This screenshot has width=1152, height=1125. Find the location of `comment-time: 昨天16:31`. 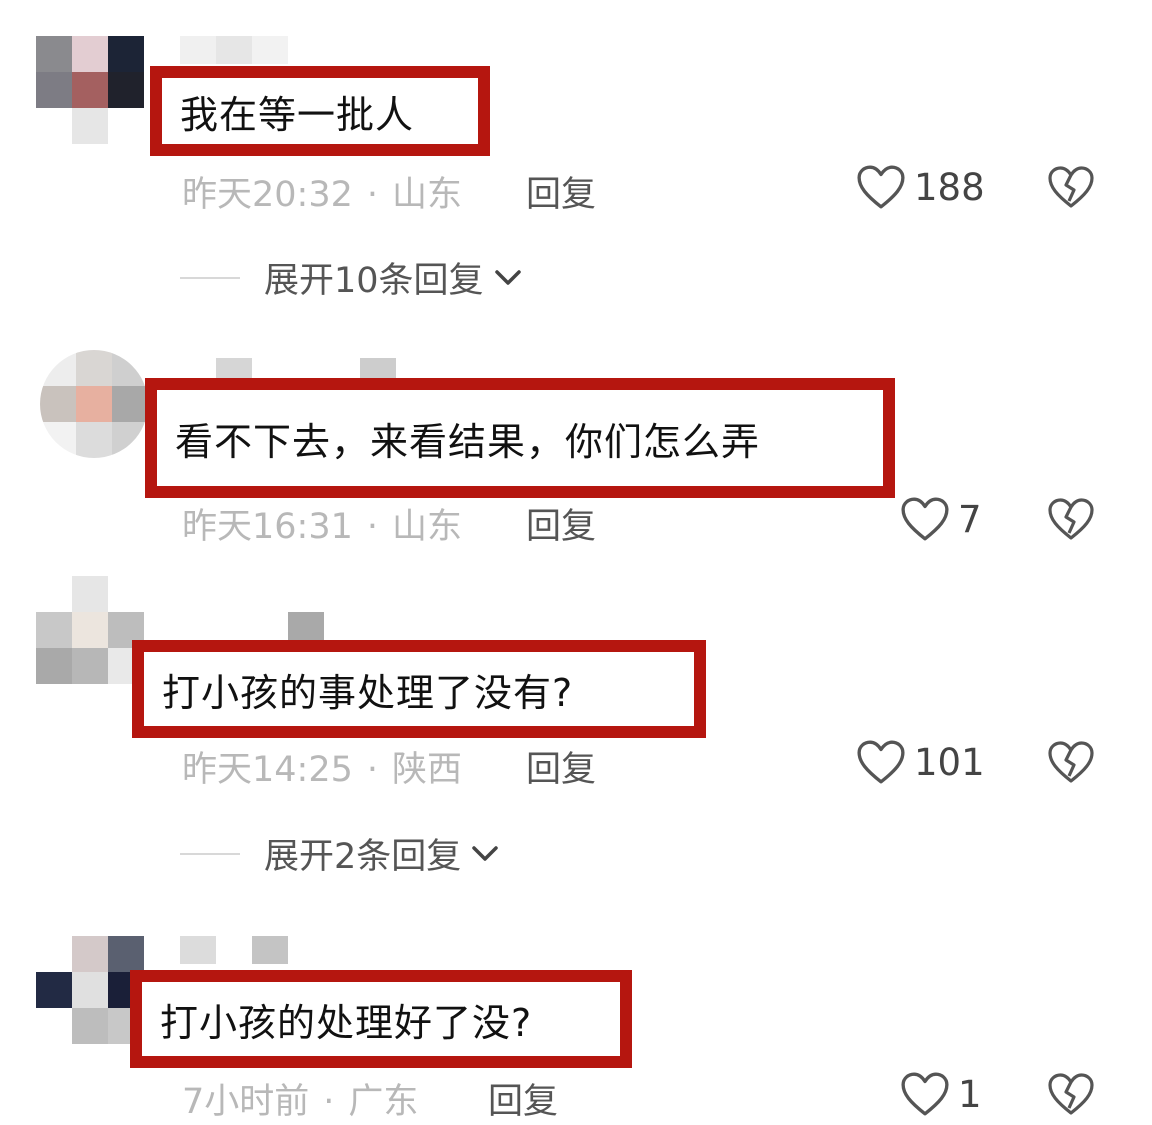

comment-time: 昨天16:31 is located at coordinates (267, 527).